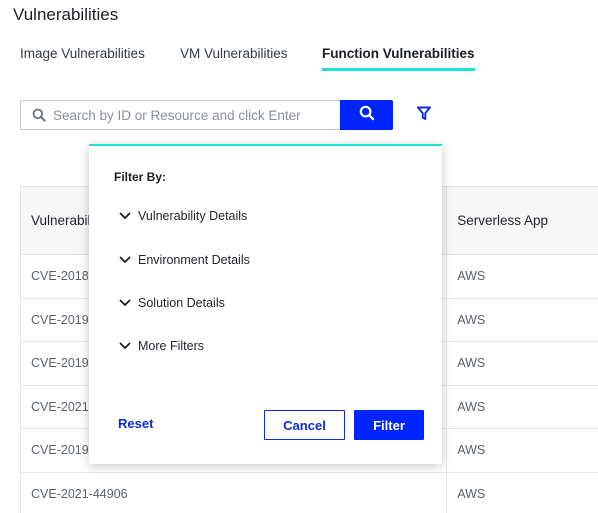 Image resolution: width=598 pixels, height=513 pixels. I want to click on table-row: CVE-2021-44906 AWS, so click(308, 492).